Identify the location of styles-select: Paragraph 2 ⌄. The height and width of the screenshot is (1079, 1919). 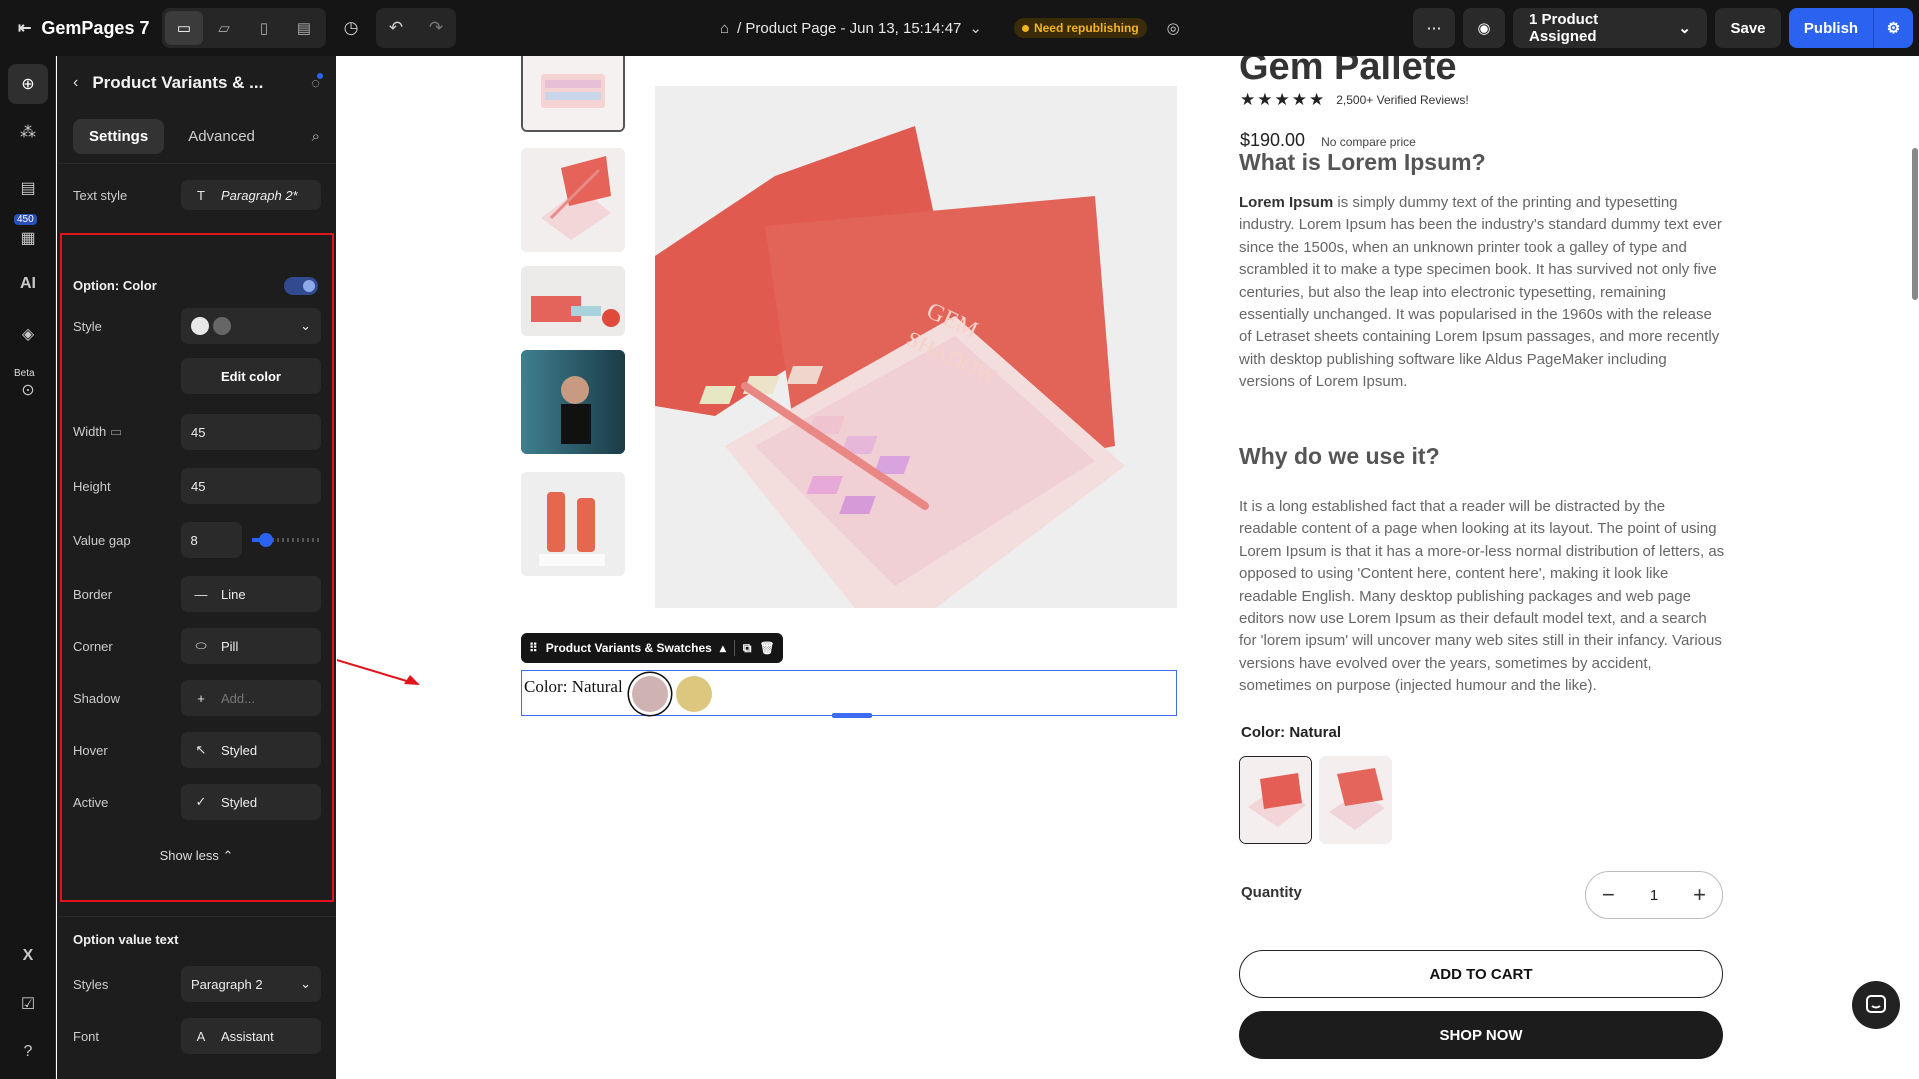
(251, 984).